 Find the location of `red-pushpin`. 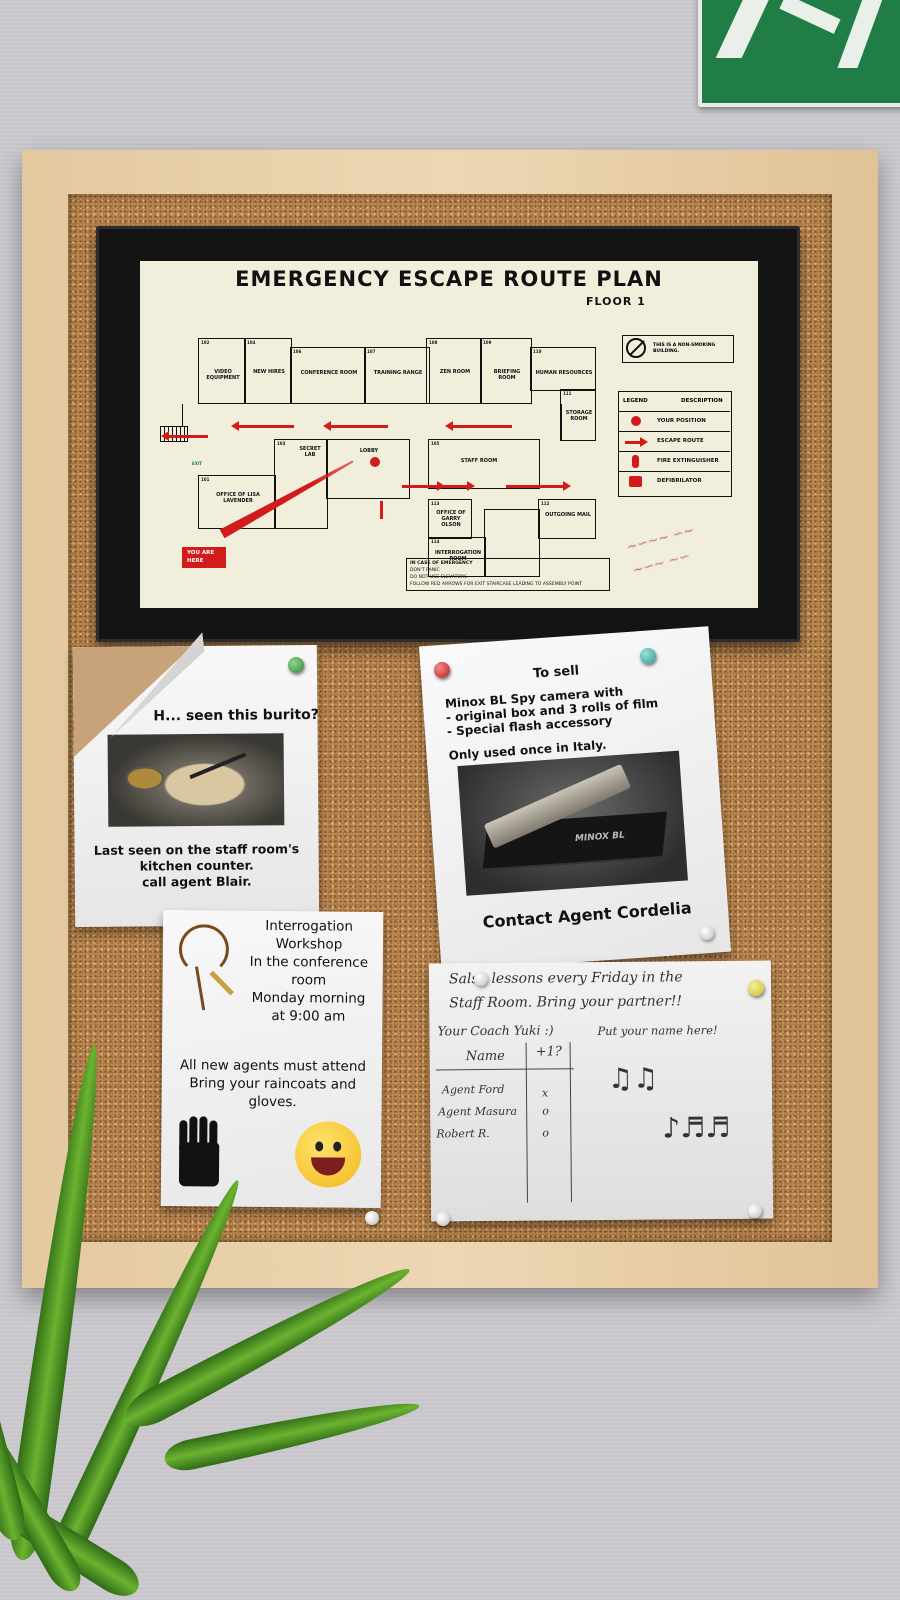

red-pushpin is located at coordinates (442, 670).